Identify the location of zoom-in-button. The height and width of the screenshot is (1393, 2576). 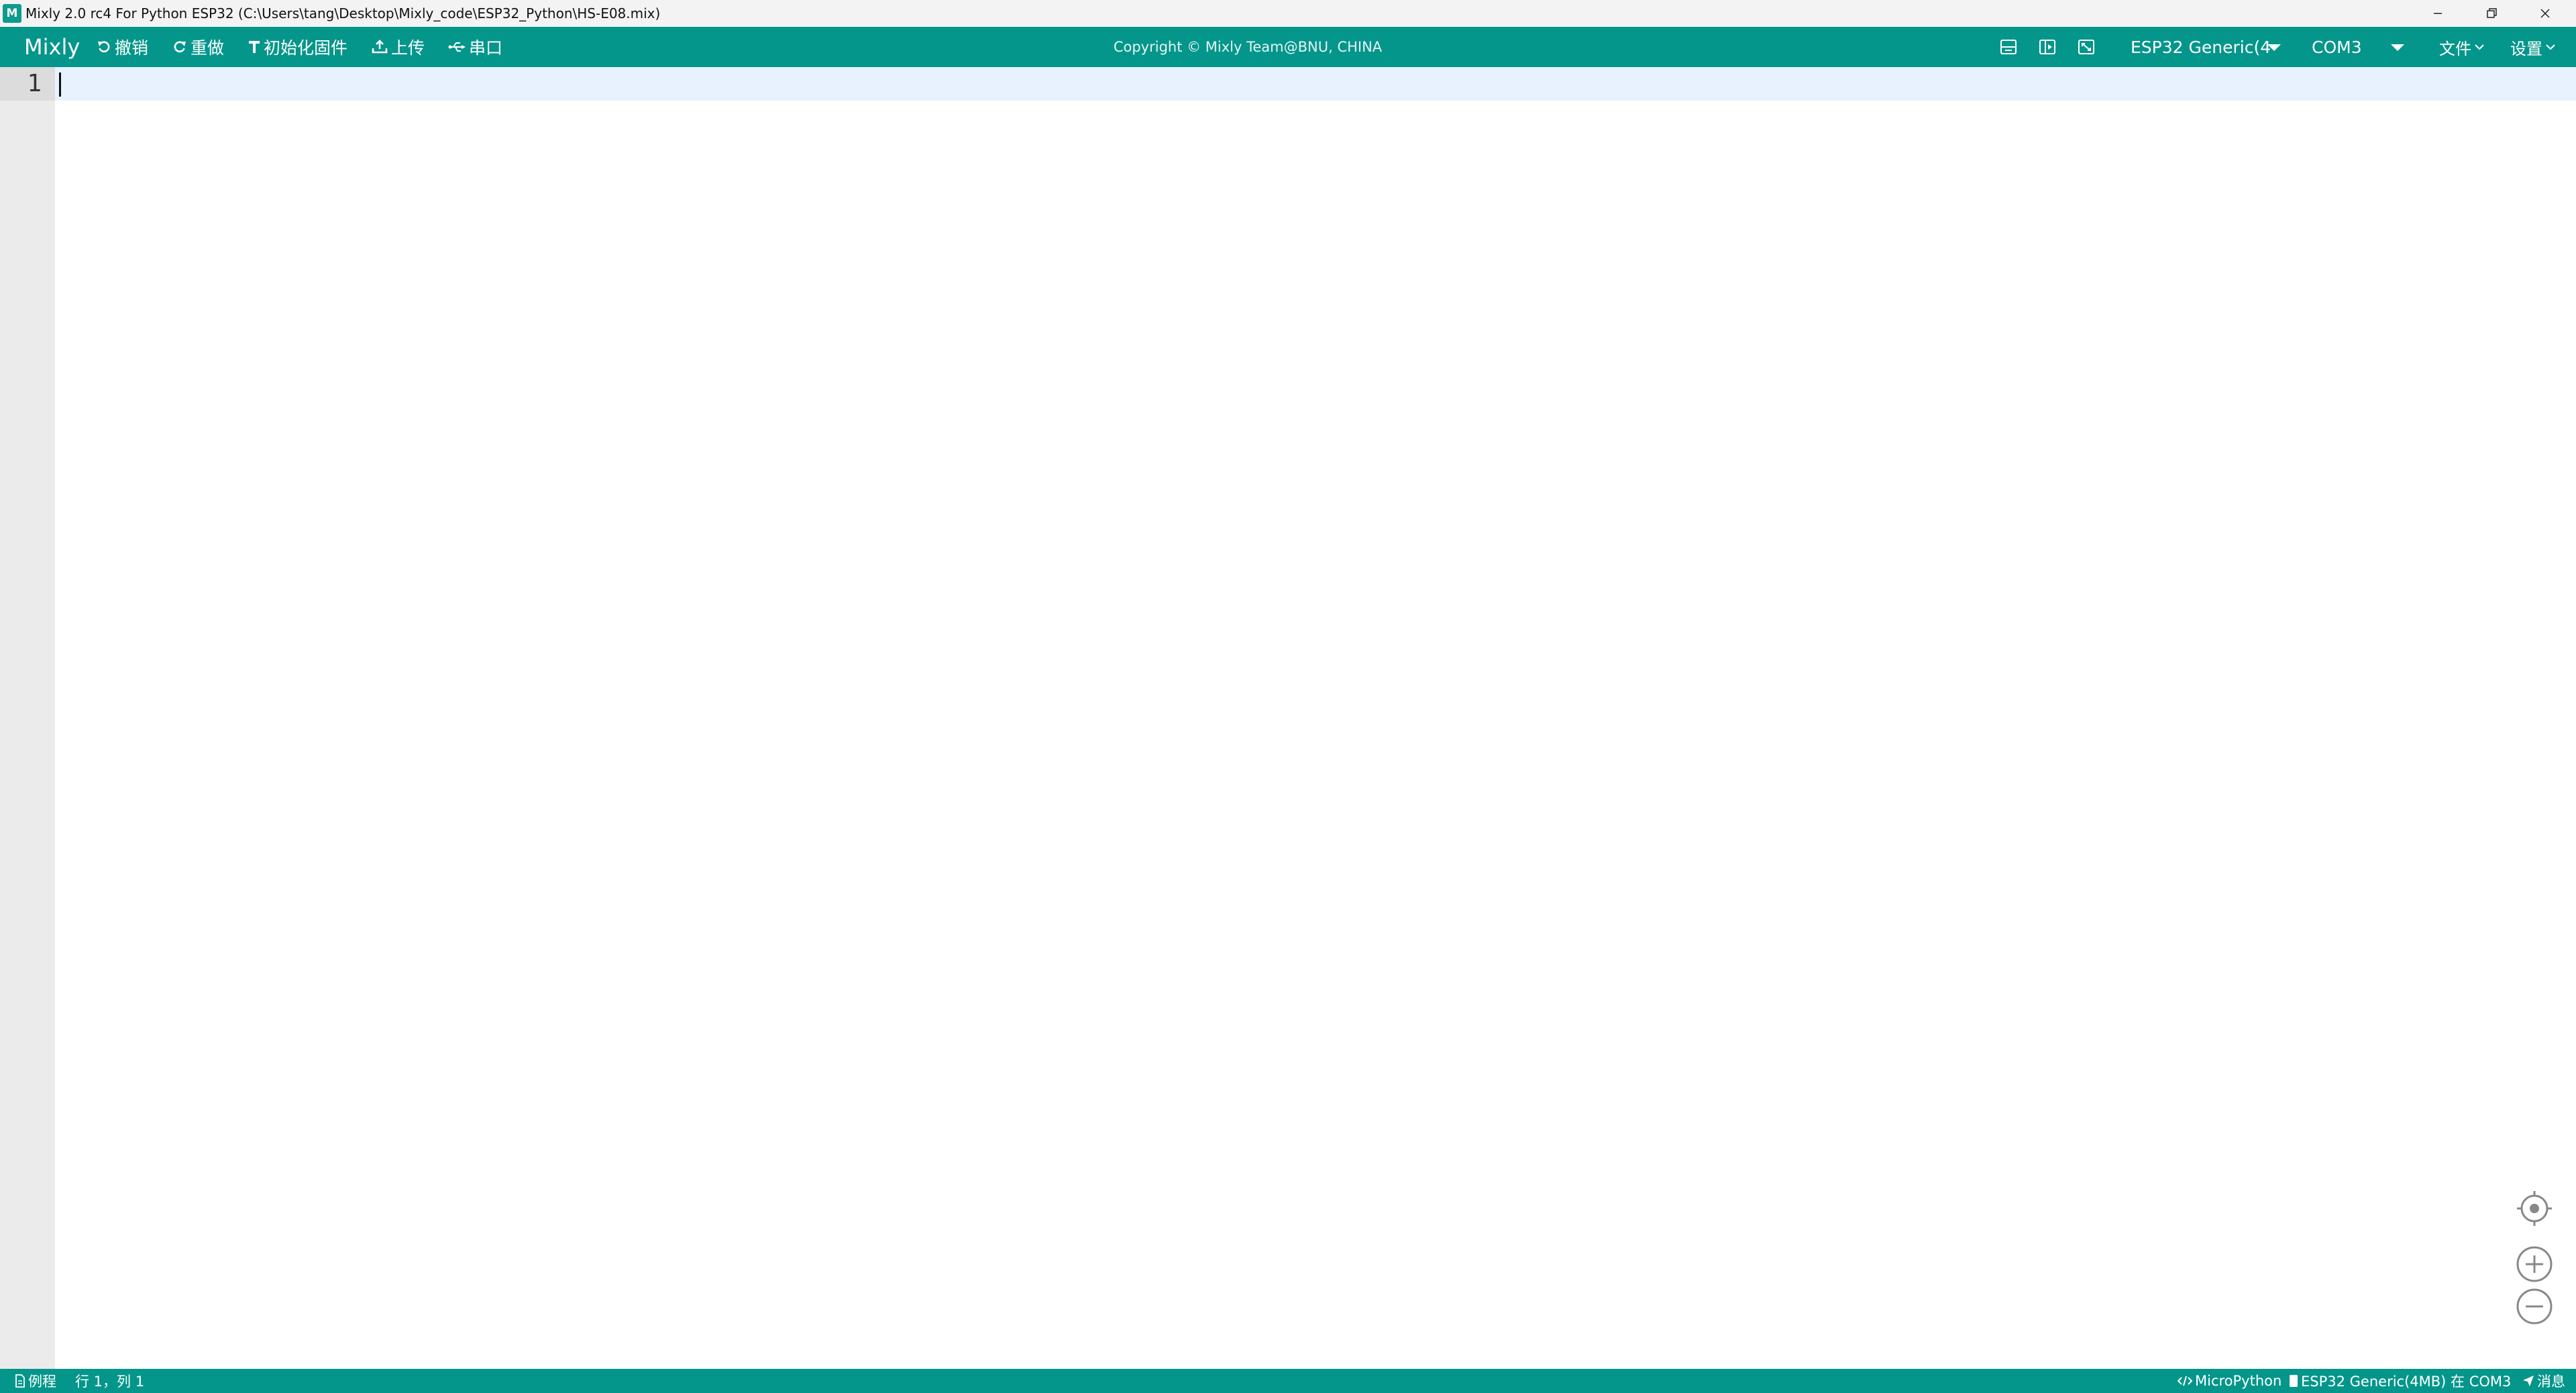
(2534, 1264).